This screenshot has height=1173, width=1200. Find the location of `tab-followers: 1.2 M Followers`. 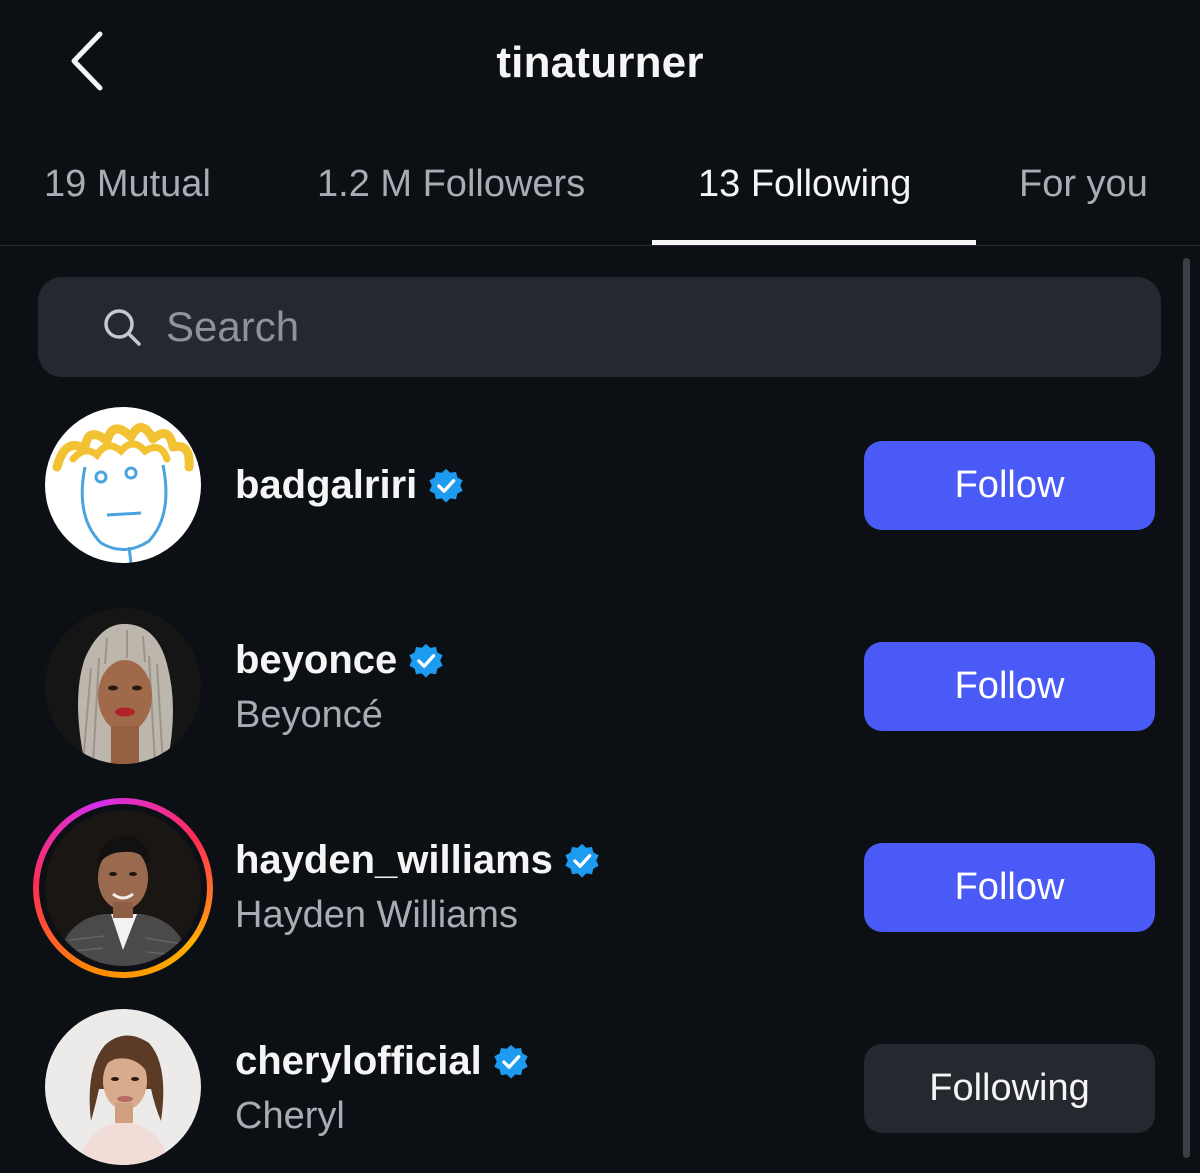

tab-followers: 1.2 M Followers is located at coordinates (451, 184).